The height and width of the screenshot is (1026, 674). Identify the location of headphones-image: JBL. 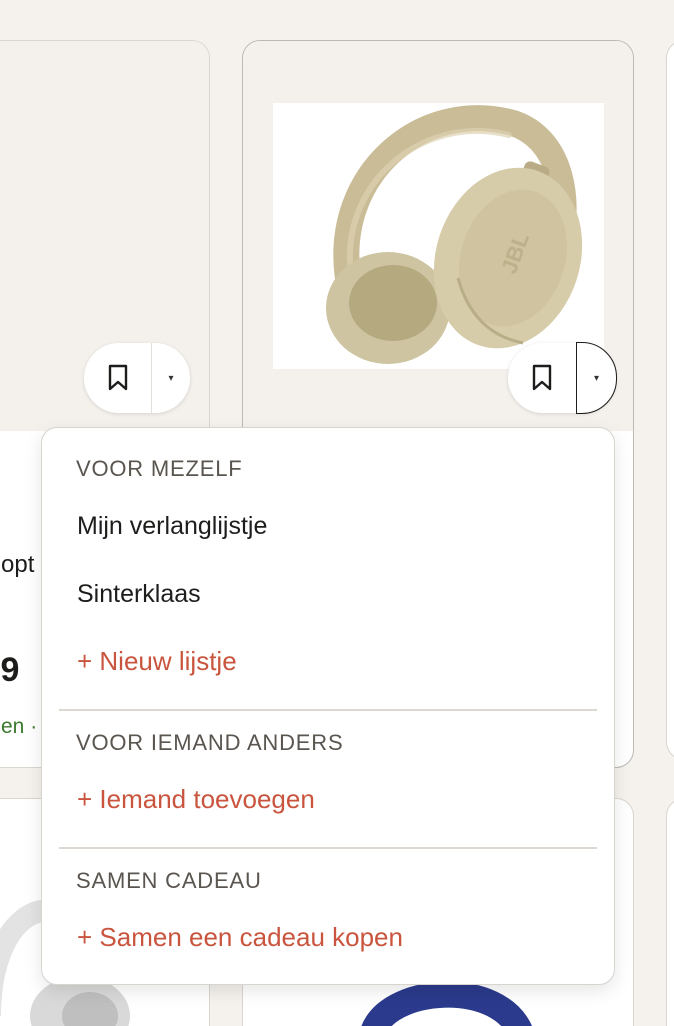
(454, 234).